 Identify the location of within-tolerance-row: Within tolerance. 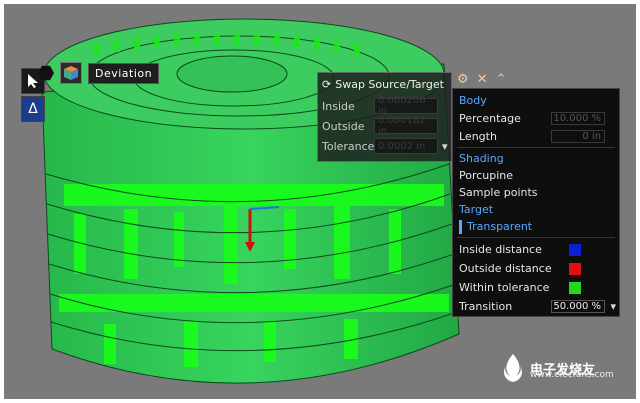
(536, 287).